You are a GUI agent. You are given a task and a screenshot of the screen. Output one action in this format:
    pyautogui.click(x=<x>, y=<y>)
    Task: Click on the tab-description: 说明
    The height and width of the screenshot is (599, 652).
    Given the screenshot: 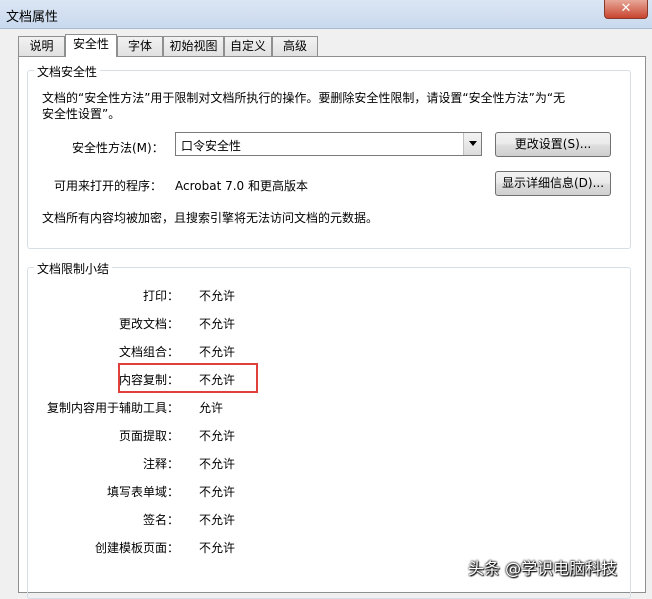 What is the action you would take?
    pyautogui.click(x=41, y=46)
    